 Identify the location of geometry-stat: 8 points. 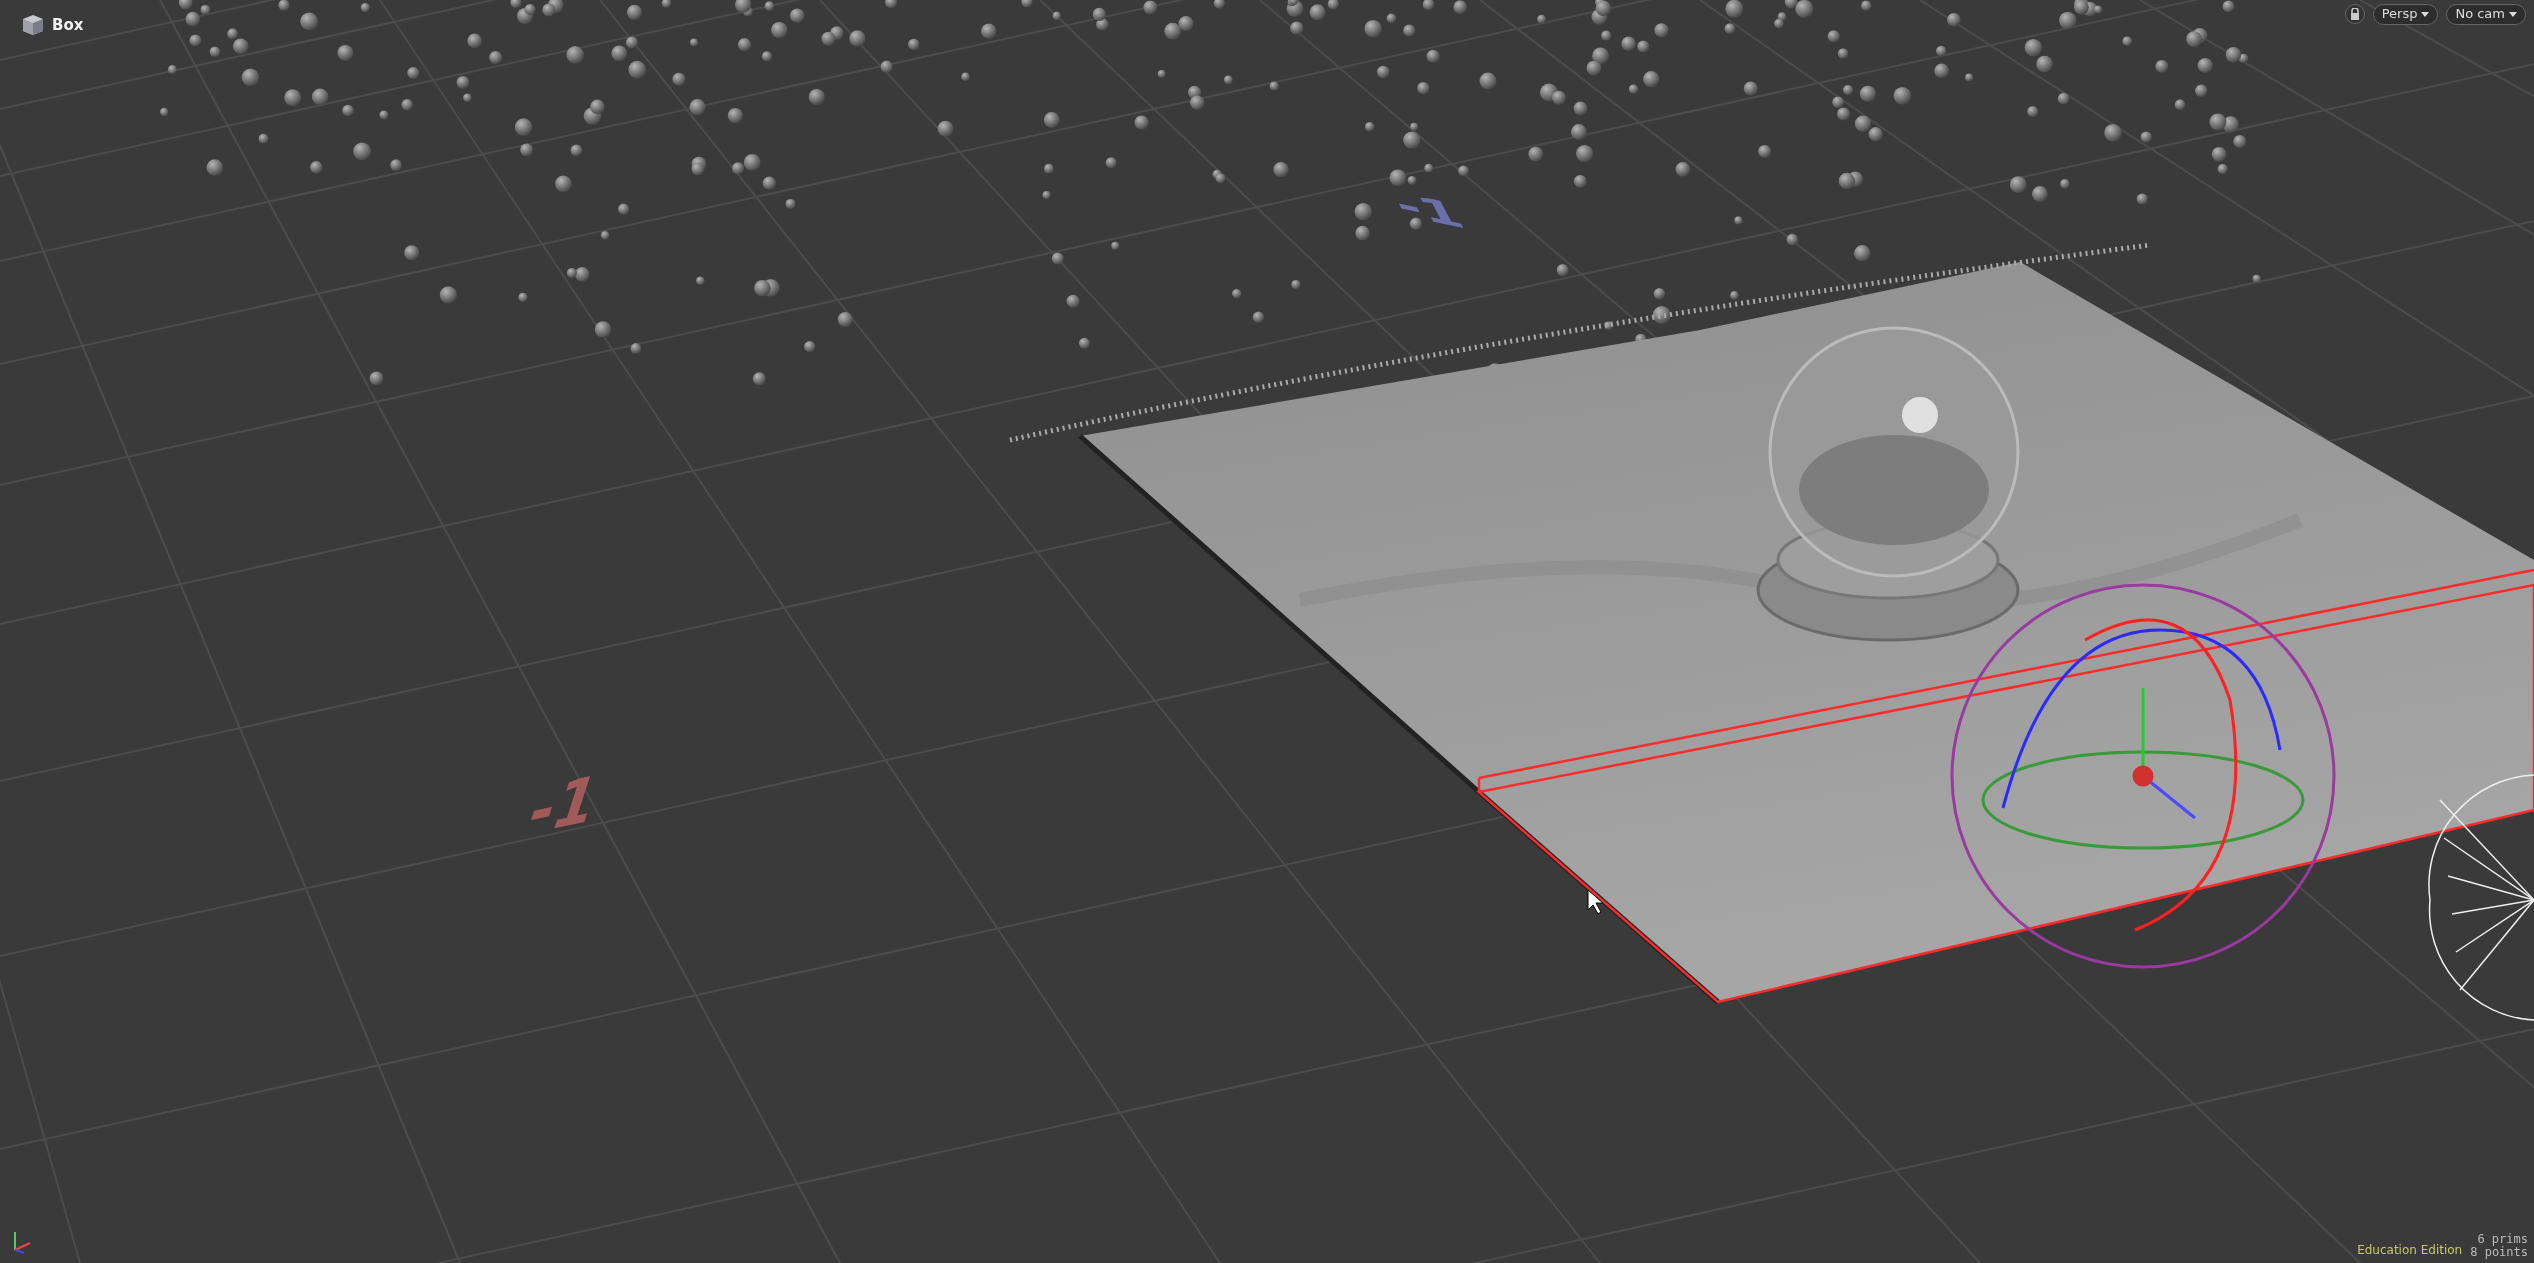
(2499, 1252).